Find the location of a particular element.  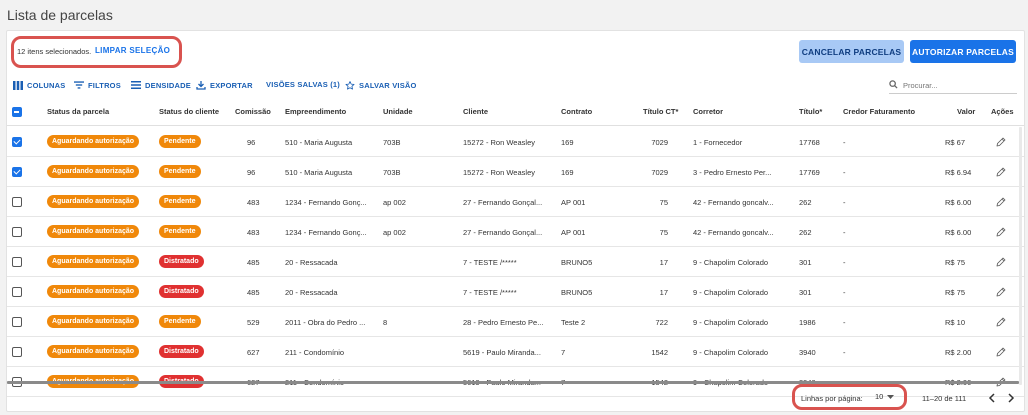

title-cell: 17768 is located at coordinates (809, 142).